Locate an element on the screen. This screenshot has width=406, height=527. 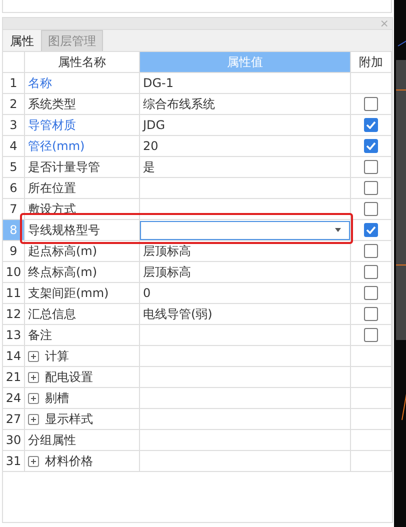
row-number: 12 is located at coordinates (14, 314).